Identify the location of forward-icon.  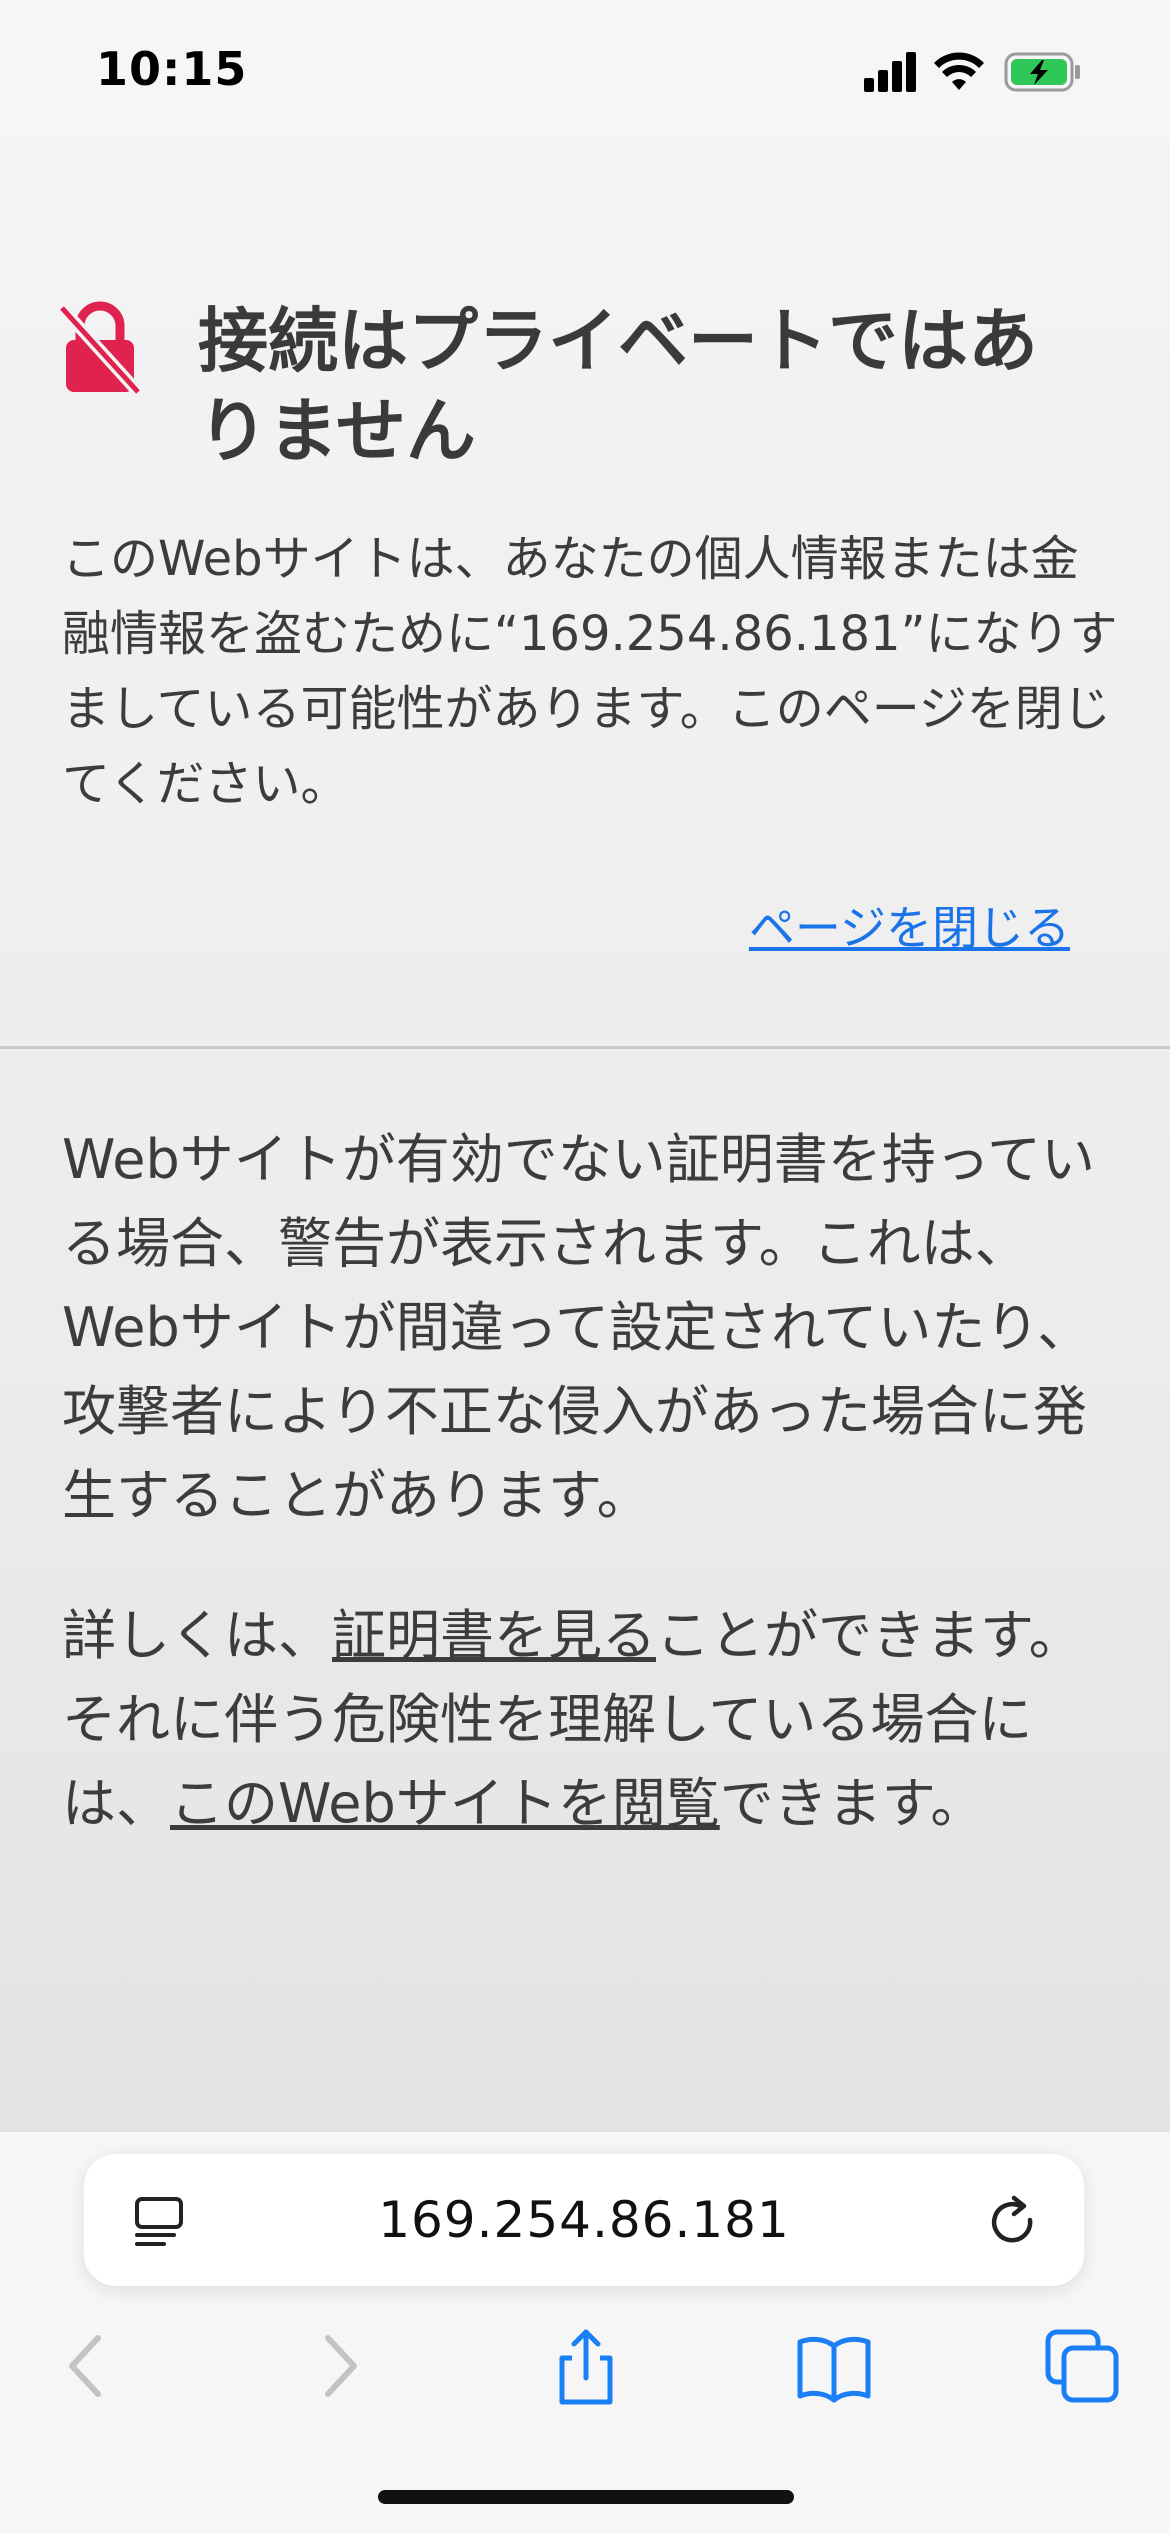
(338, 2366).